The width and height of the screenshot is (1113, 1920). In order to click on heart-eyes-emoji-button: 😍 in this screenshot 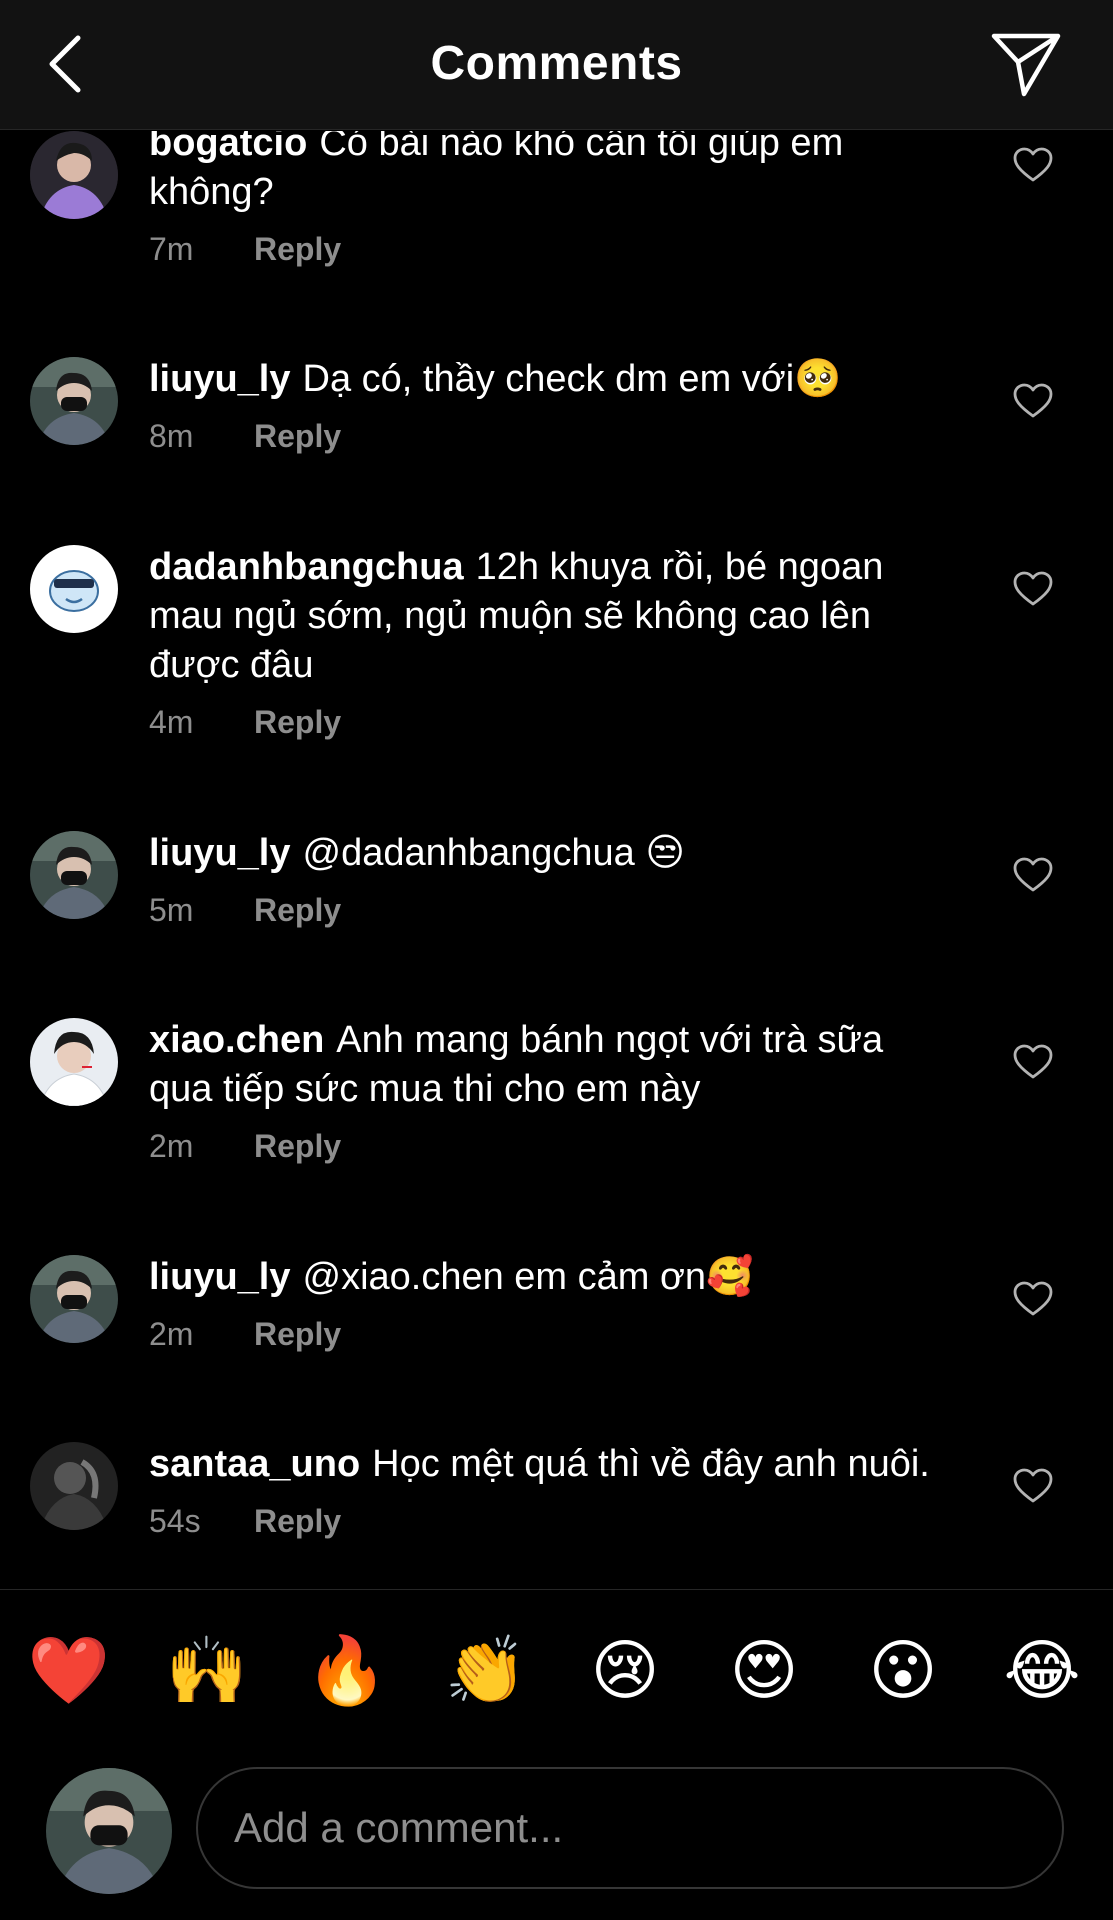, I will do `click(764, 1671)`.